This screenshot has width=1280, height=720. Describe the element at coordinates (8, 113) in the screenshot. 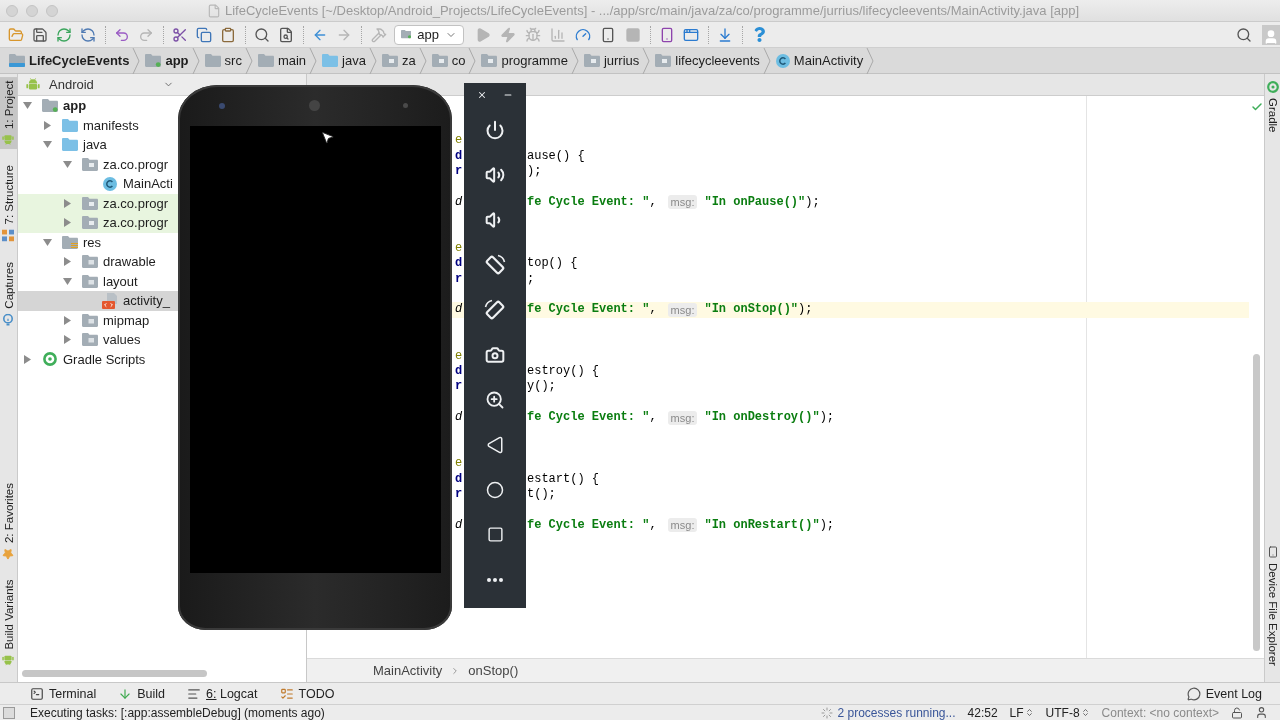

I see `tool-window-tab: 1: Project` at that location.